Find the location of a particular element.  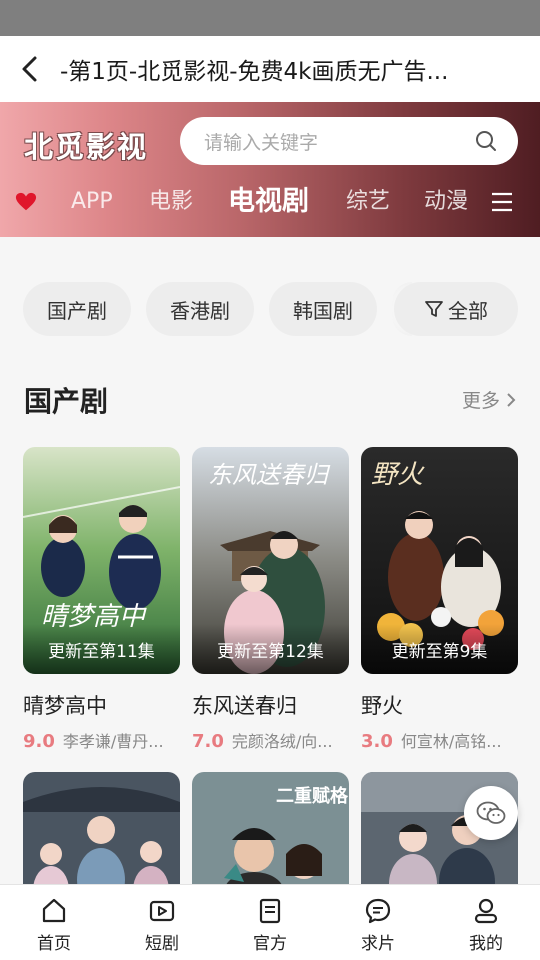

filter-all-button: 全部 is located at coordinates (456, 309).